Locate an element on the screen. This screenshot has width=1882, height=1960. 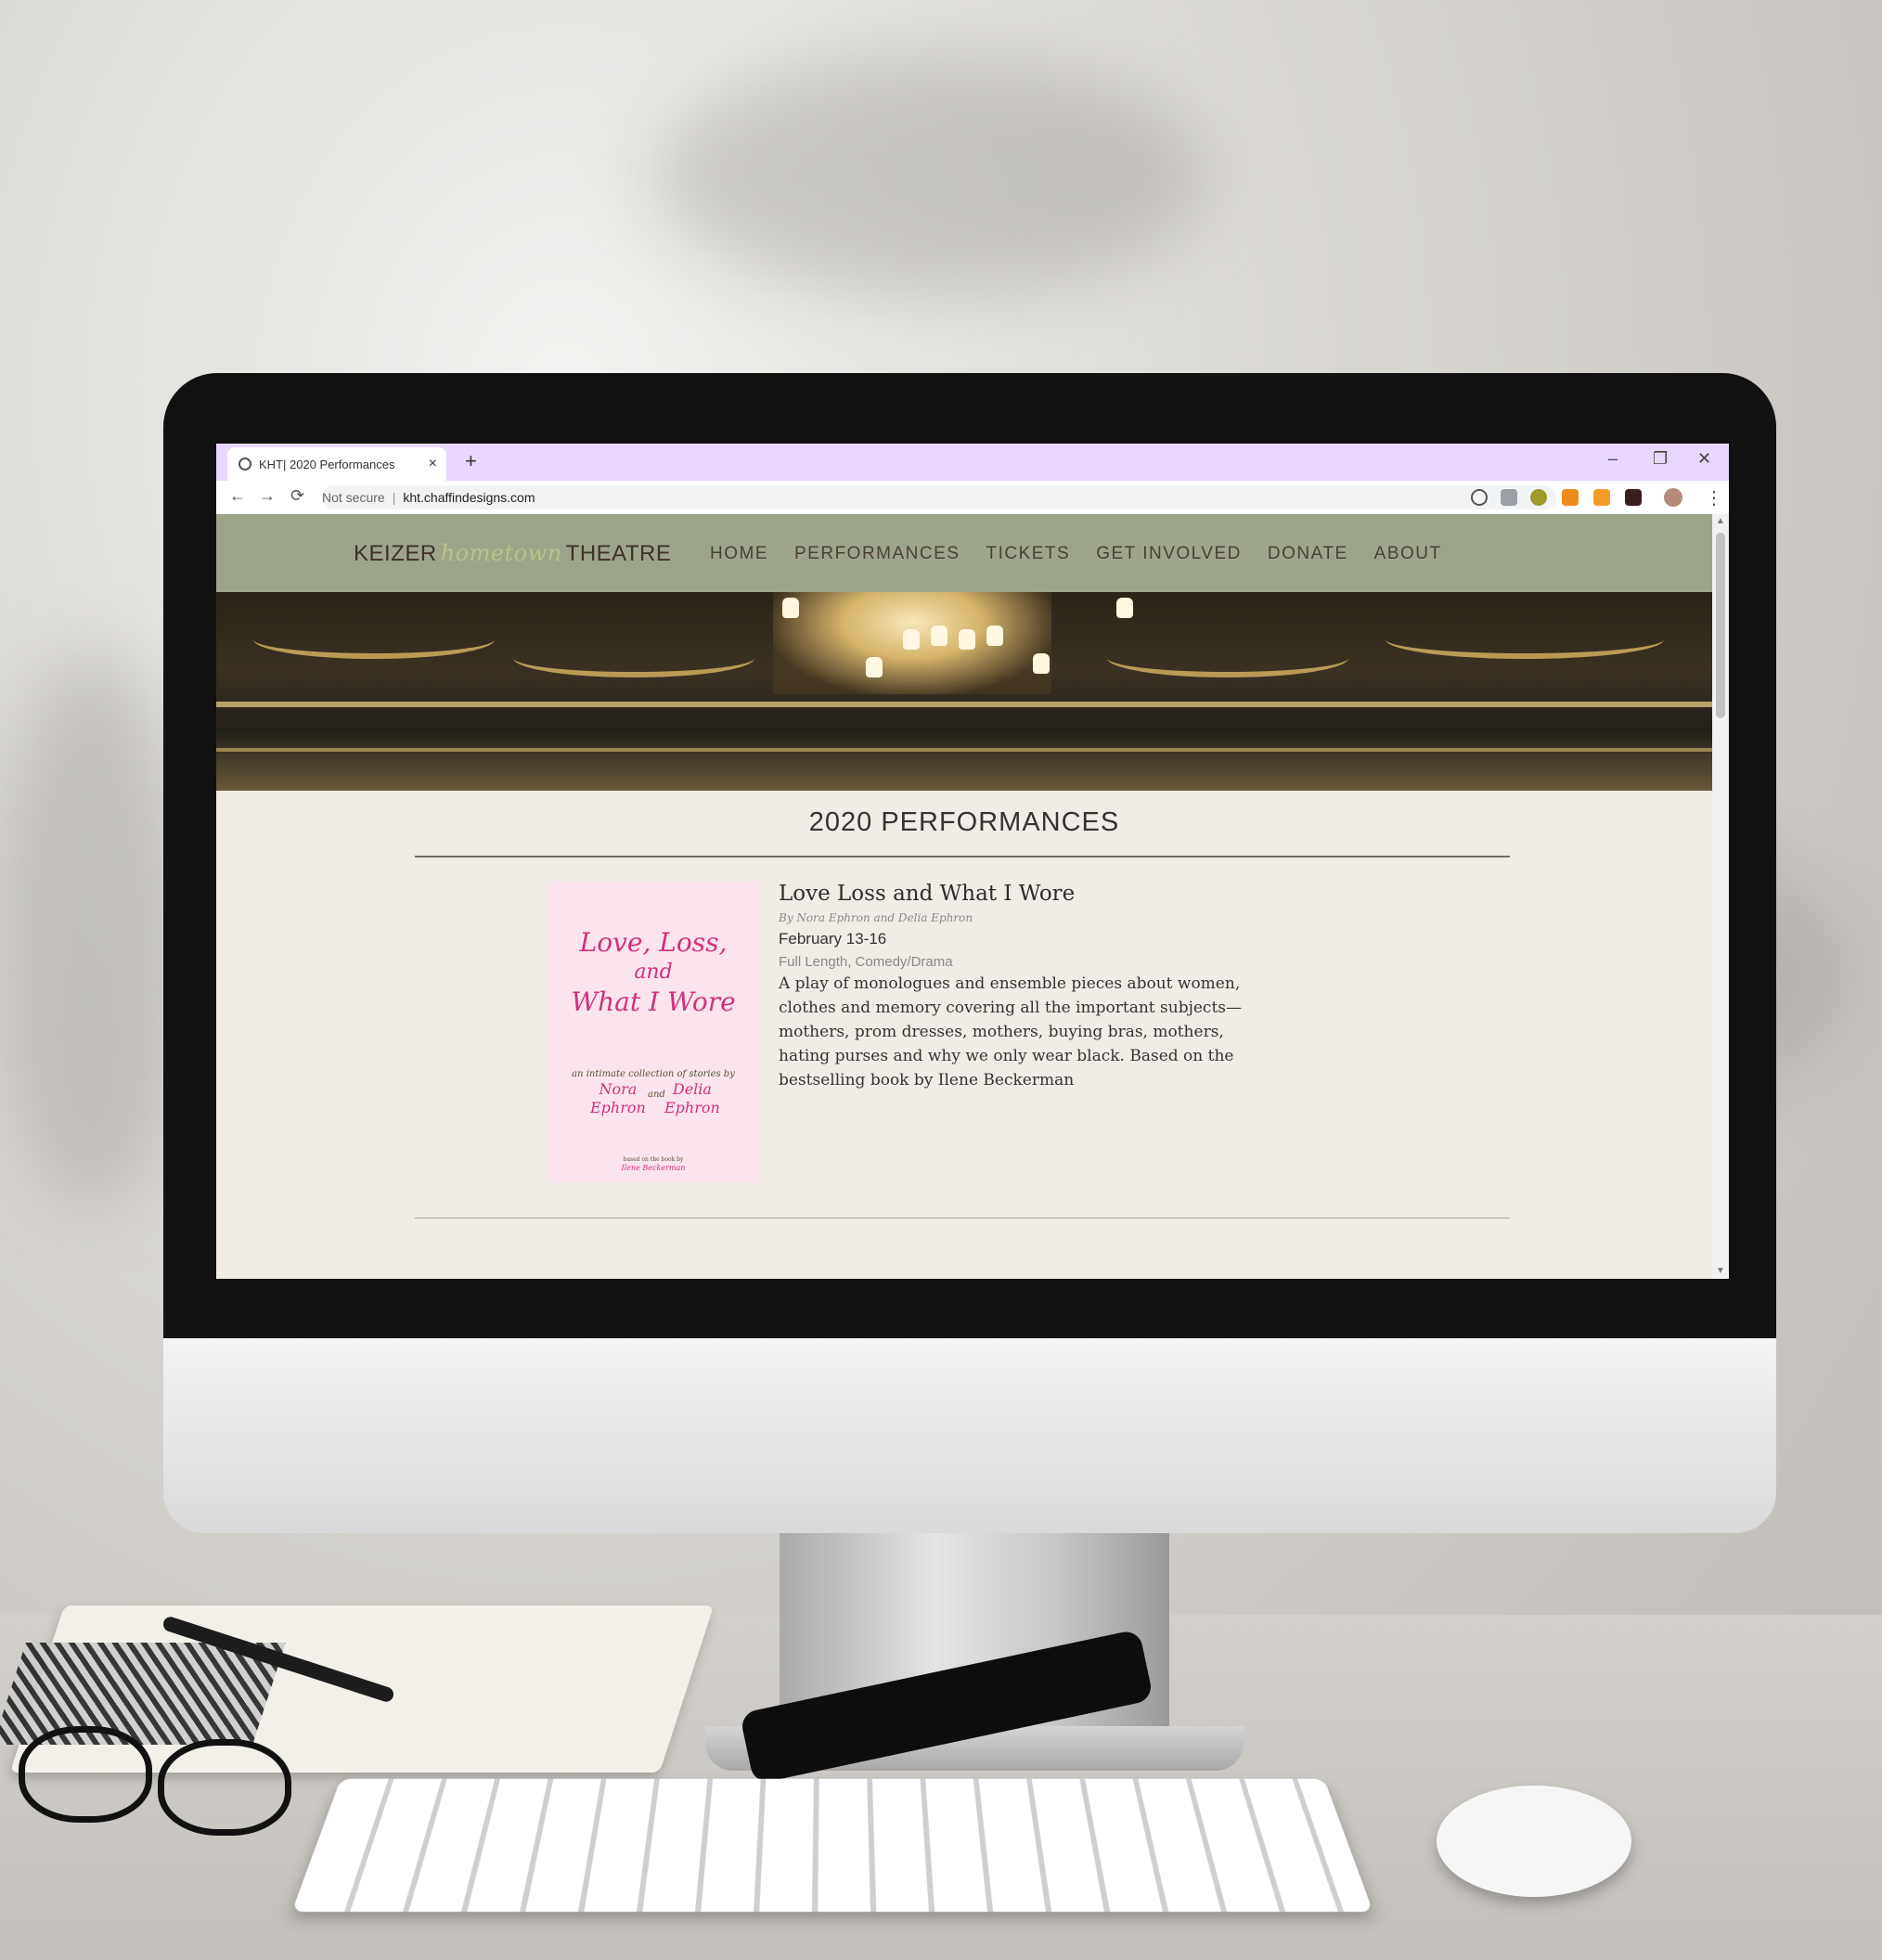
close-tab-icon: × is located at coordinates (433, 464).